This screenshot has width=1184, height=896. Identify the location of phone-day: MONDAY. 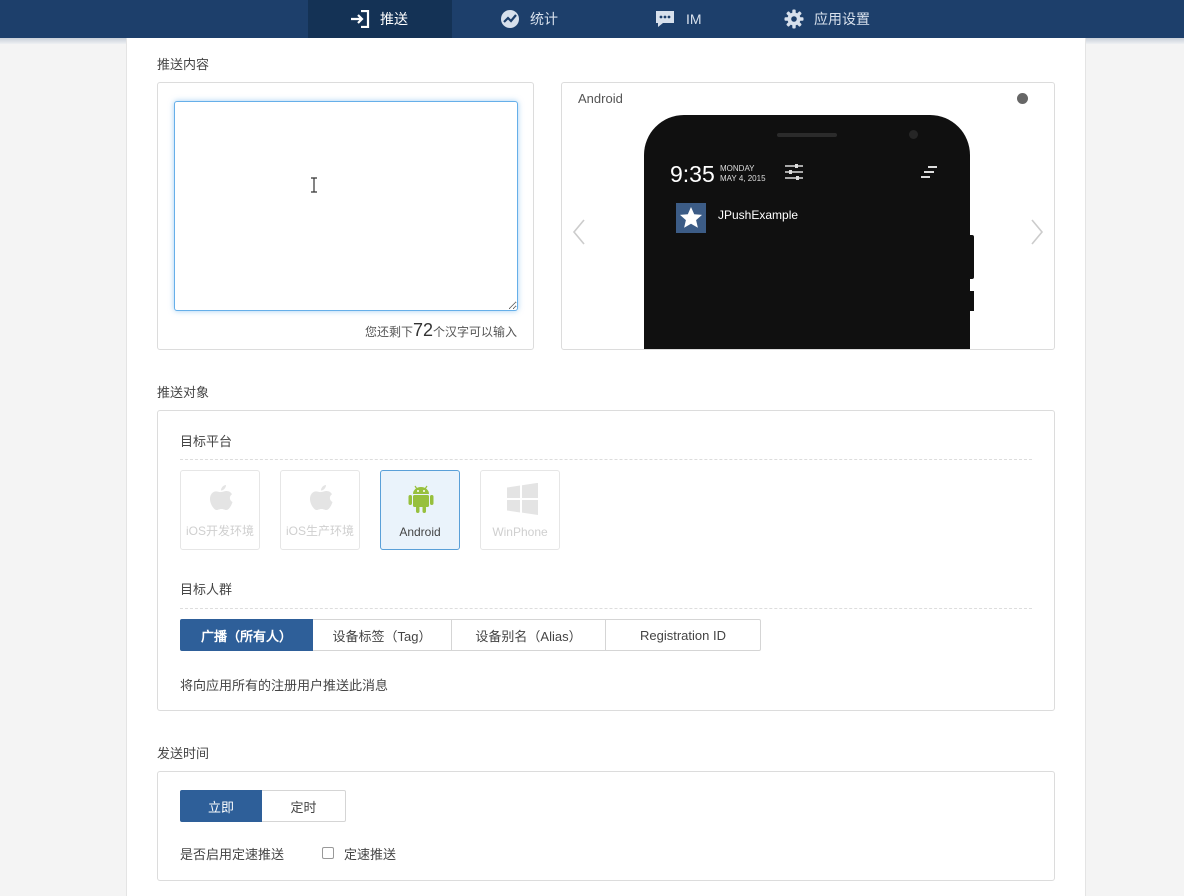
(737, 168).